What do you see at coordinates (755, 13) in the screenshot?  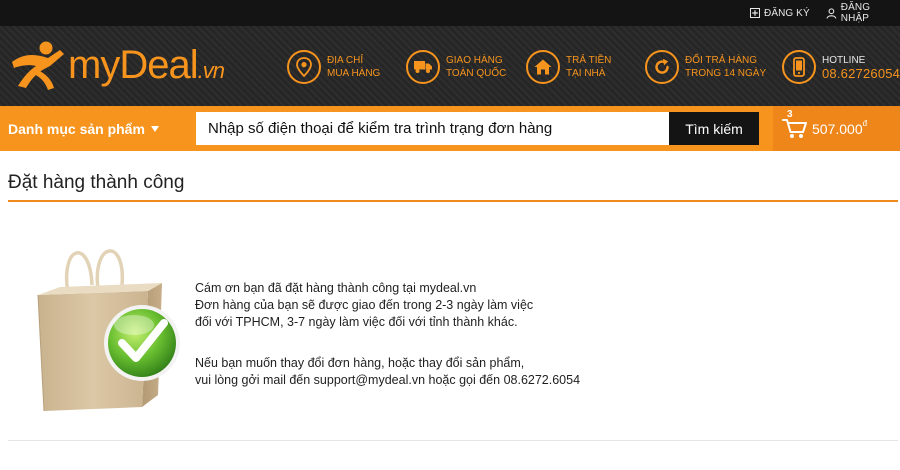 I see `plus-box-icon` at bounding box center [755, 13].